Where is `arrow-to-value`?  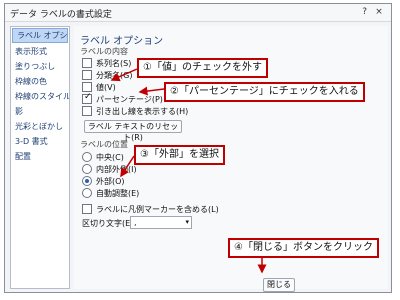
arrow-to-value is located at coordinates (124, 75).